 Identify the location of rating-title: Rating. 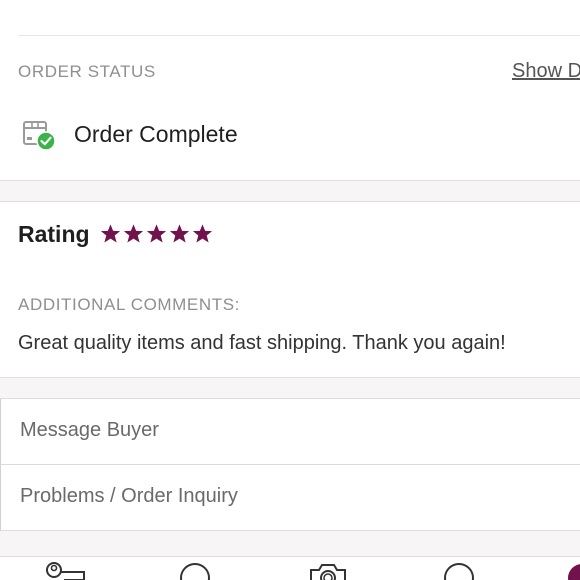
(54, 234).